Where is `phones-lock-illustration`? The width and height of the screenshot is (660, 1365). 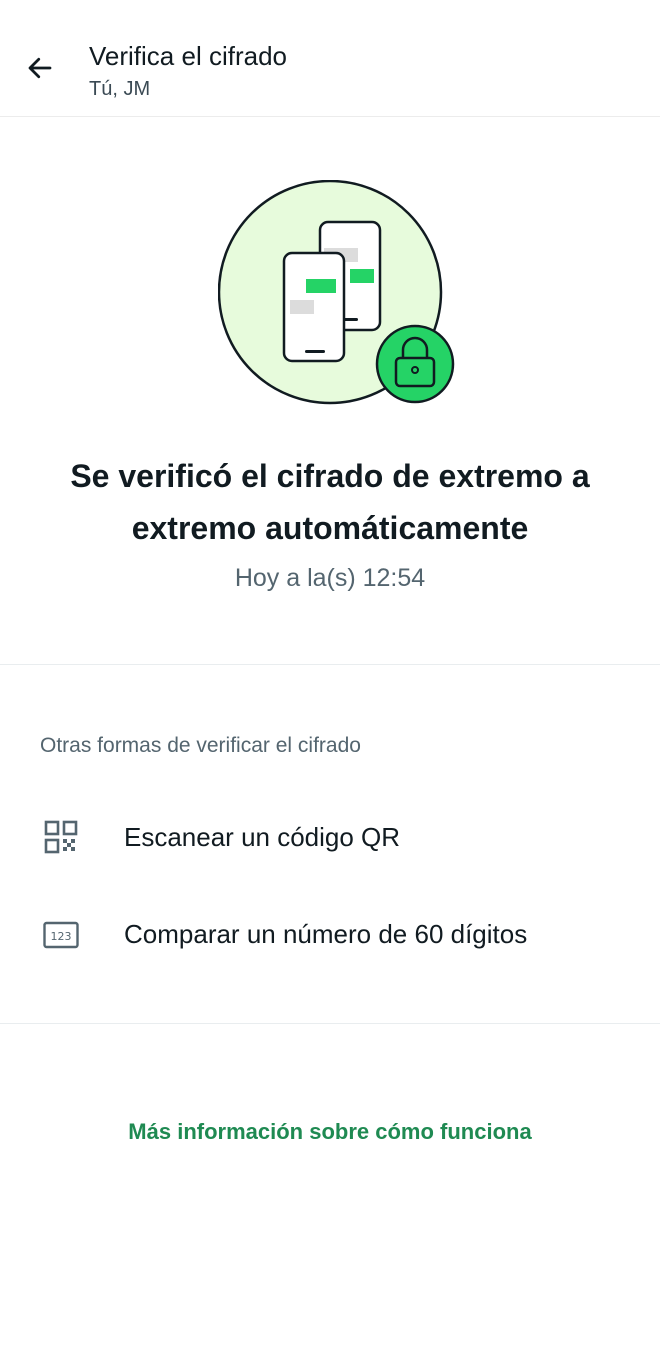 phones-lock-illustration is located at coordinates (337, 293).